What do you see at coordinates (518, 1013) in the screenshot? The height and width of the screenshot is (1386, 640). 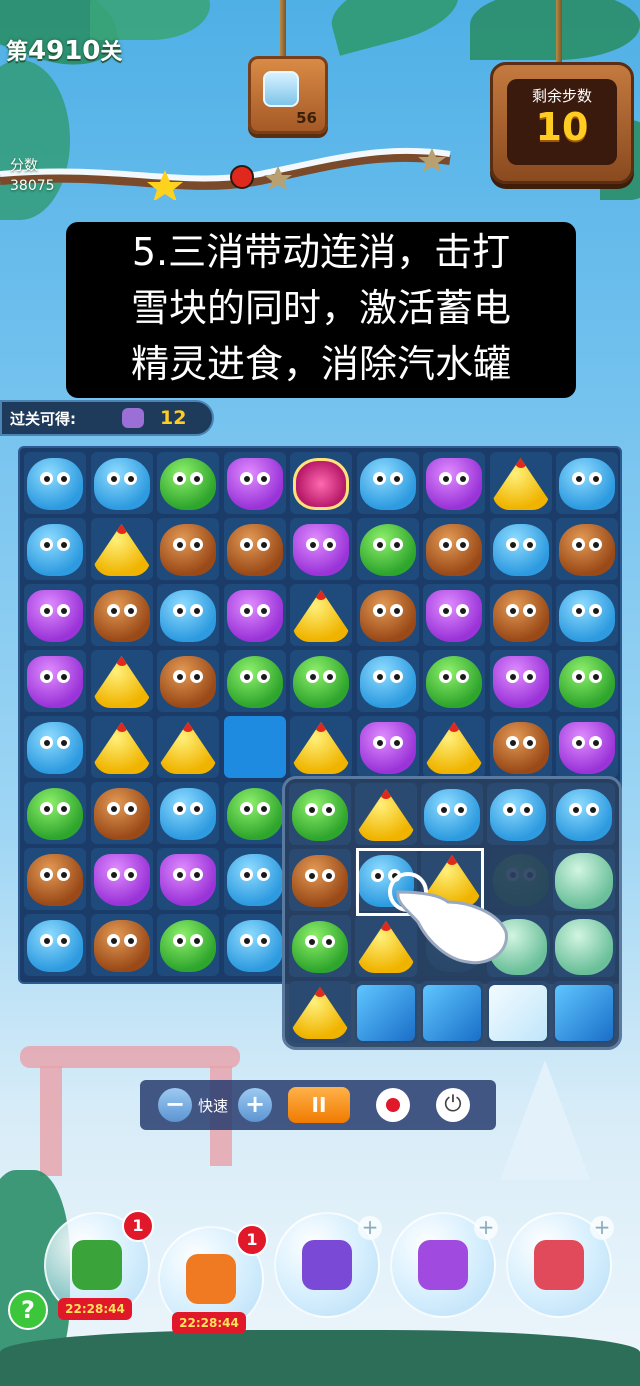 I see `icewhite-piece` at bounding box center [518, 1013].